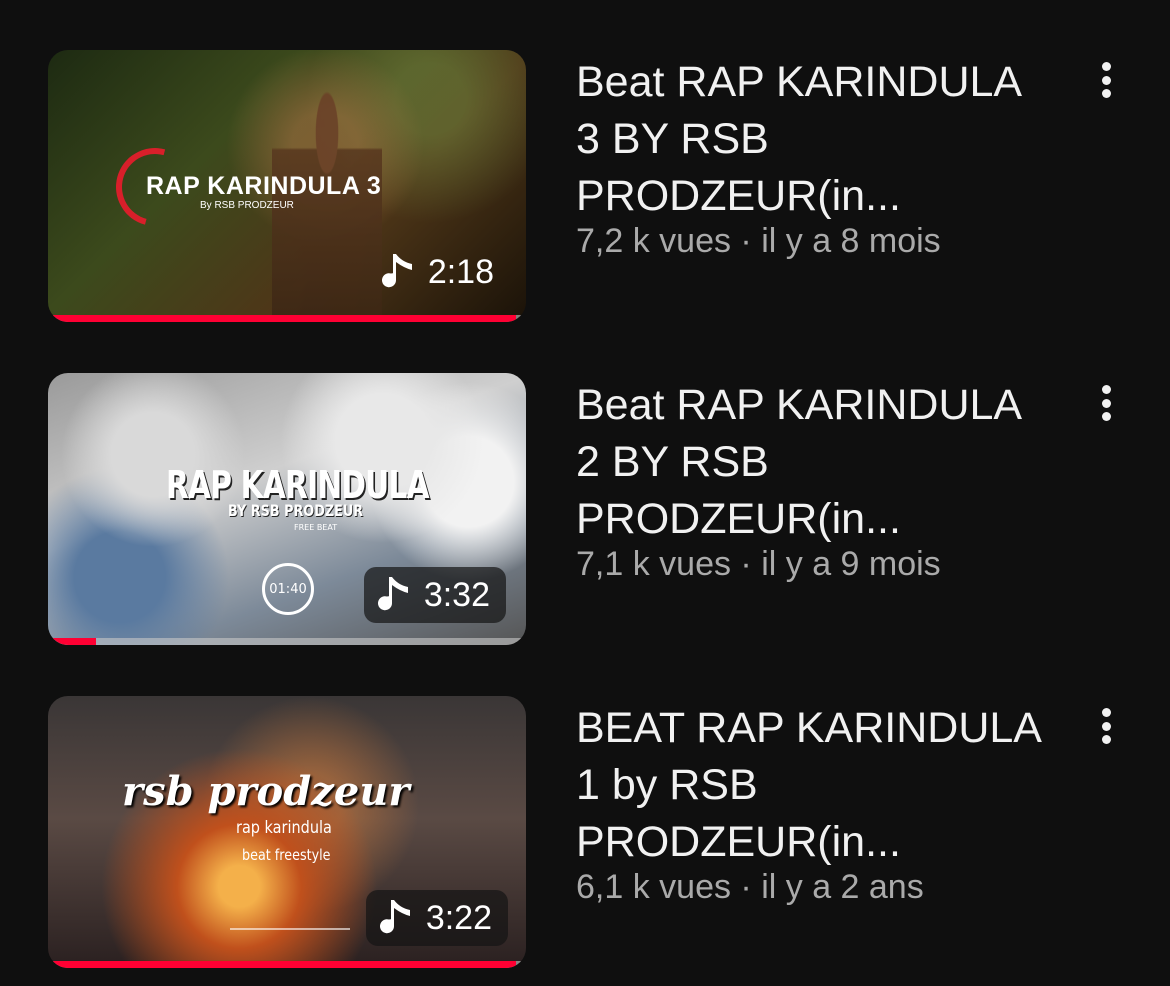 This screenshot has width=1170, height=986. I want to click on thumbnail-timer: 01:40, so click(288, 589).